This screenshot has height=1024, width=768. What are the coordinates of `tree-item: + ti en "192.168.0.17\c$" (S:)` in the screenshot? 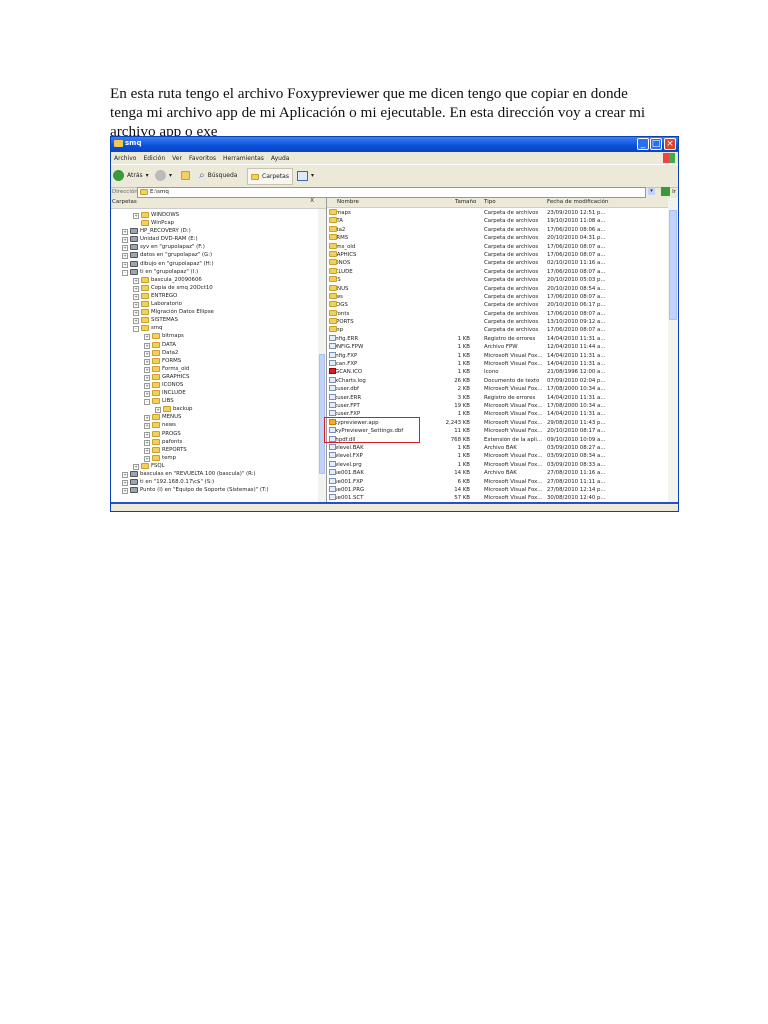 It's located at (214, 482).